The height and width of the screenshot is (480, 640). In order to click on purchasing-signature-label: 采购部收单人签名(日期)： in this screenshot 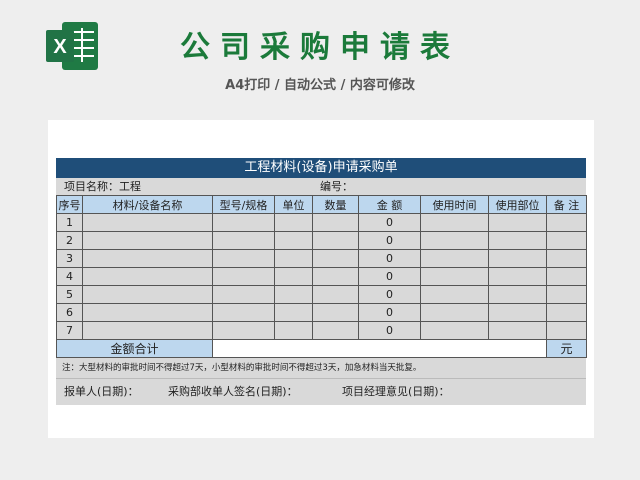, I will do `click(233, 391)`.